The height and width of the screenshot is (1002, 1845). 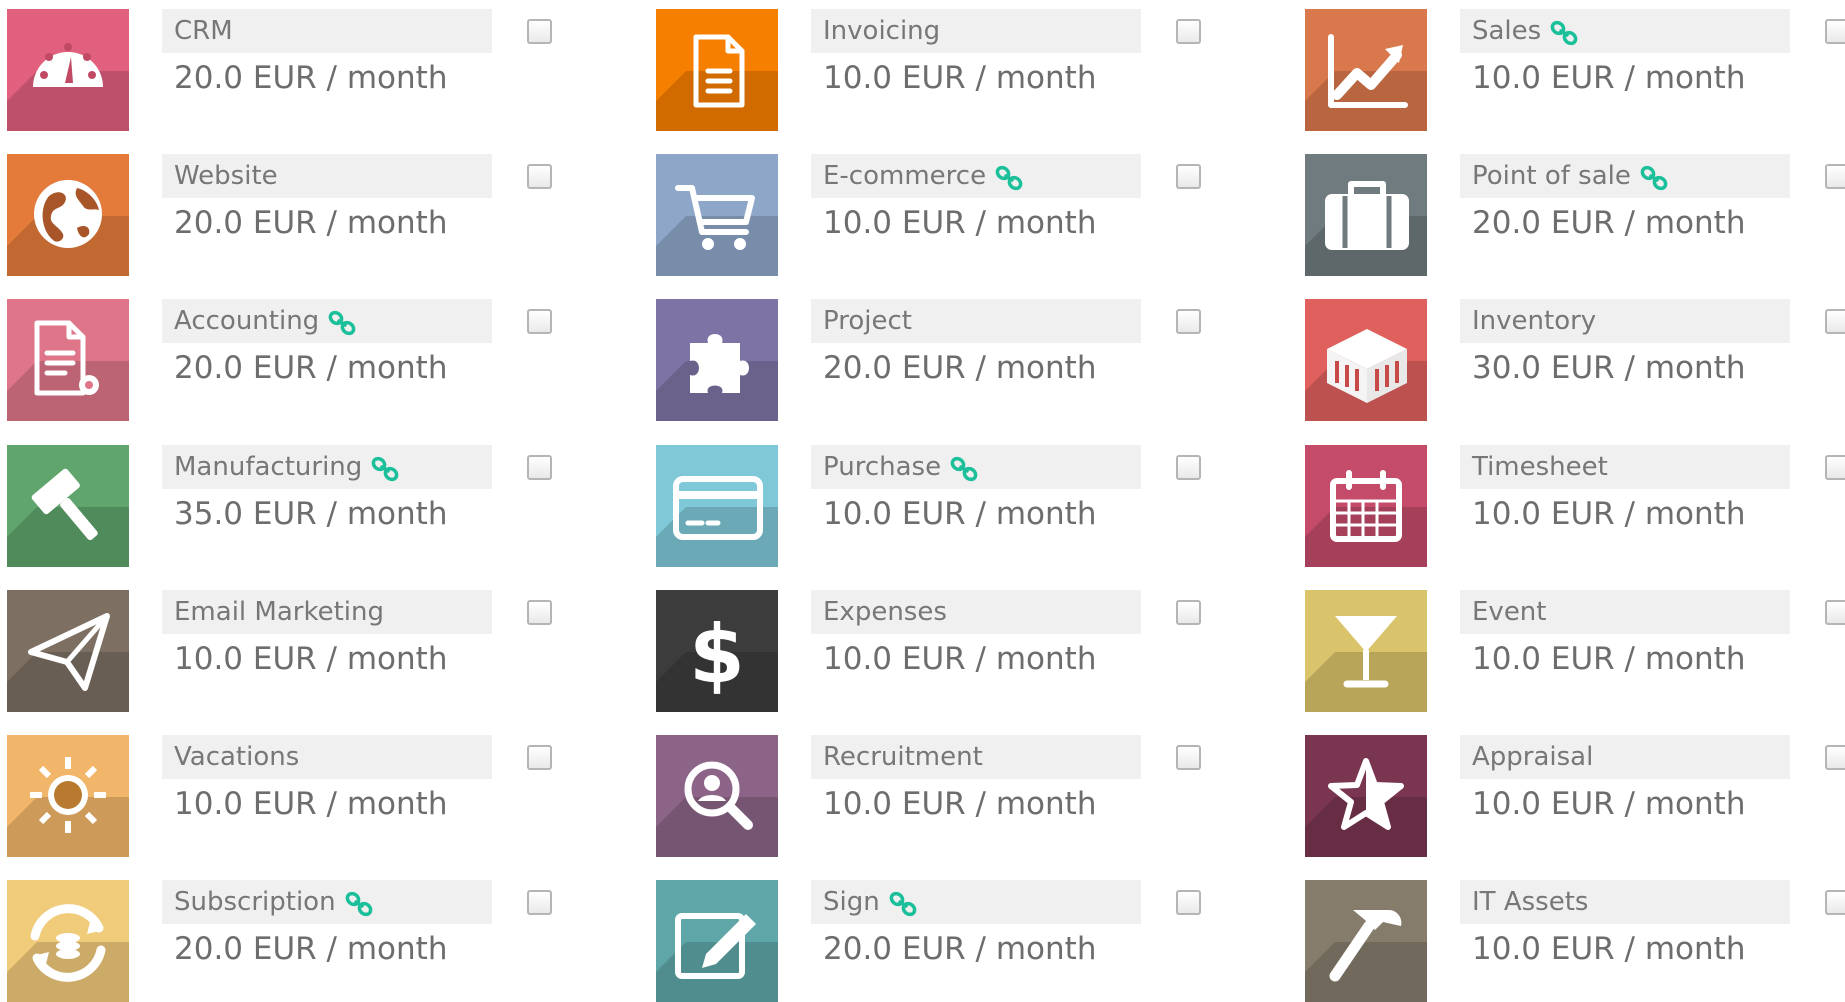 What do you see at coordinates (1625, 467) in the screenshot?
I see `app-name-bar: Timesheet` at bounding box center [1625, 467].